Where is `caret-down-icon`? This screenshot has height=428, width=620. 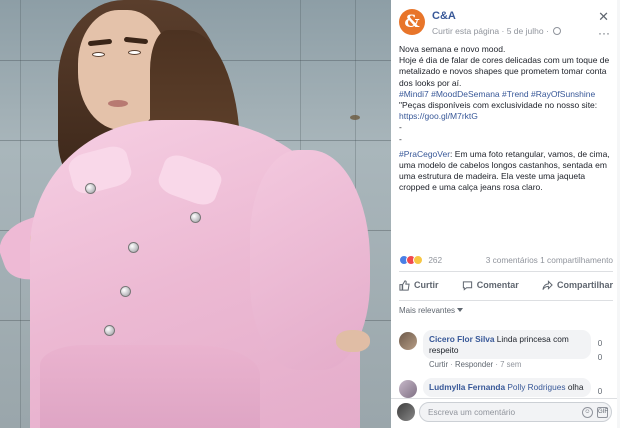 caret-down-icon is located at coordinates (460, 310).